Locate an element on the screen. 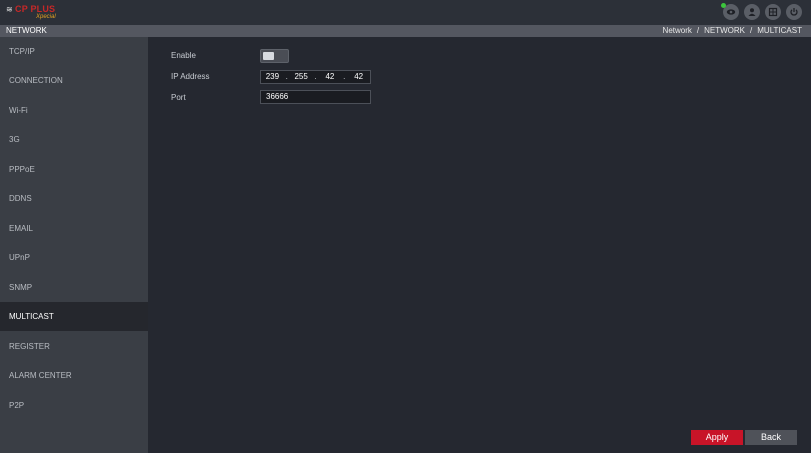 The image size is (811, 453). sidebar-item-register: REGISTER is located at coordinates (74, 346).